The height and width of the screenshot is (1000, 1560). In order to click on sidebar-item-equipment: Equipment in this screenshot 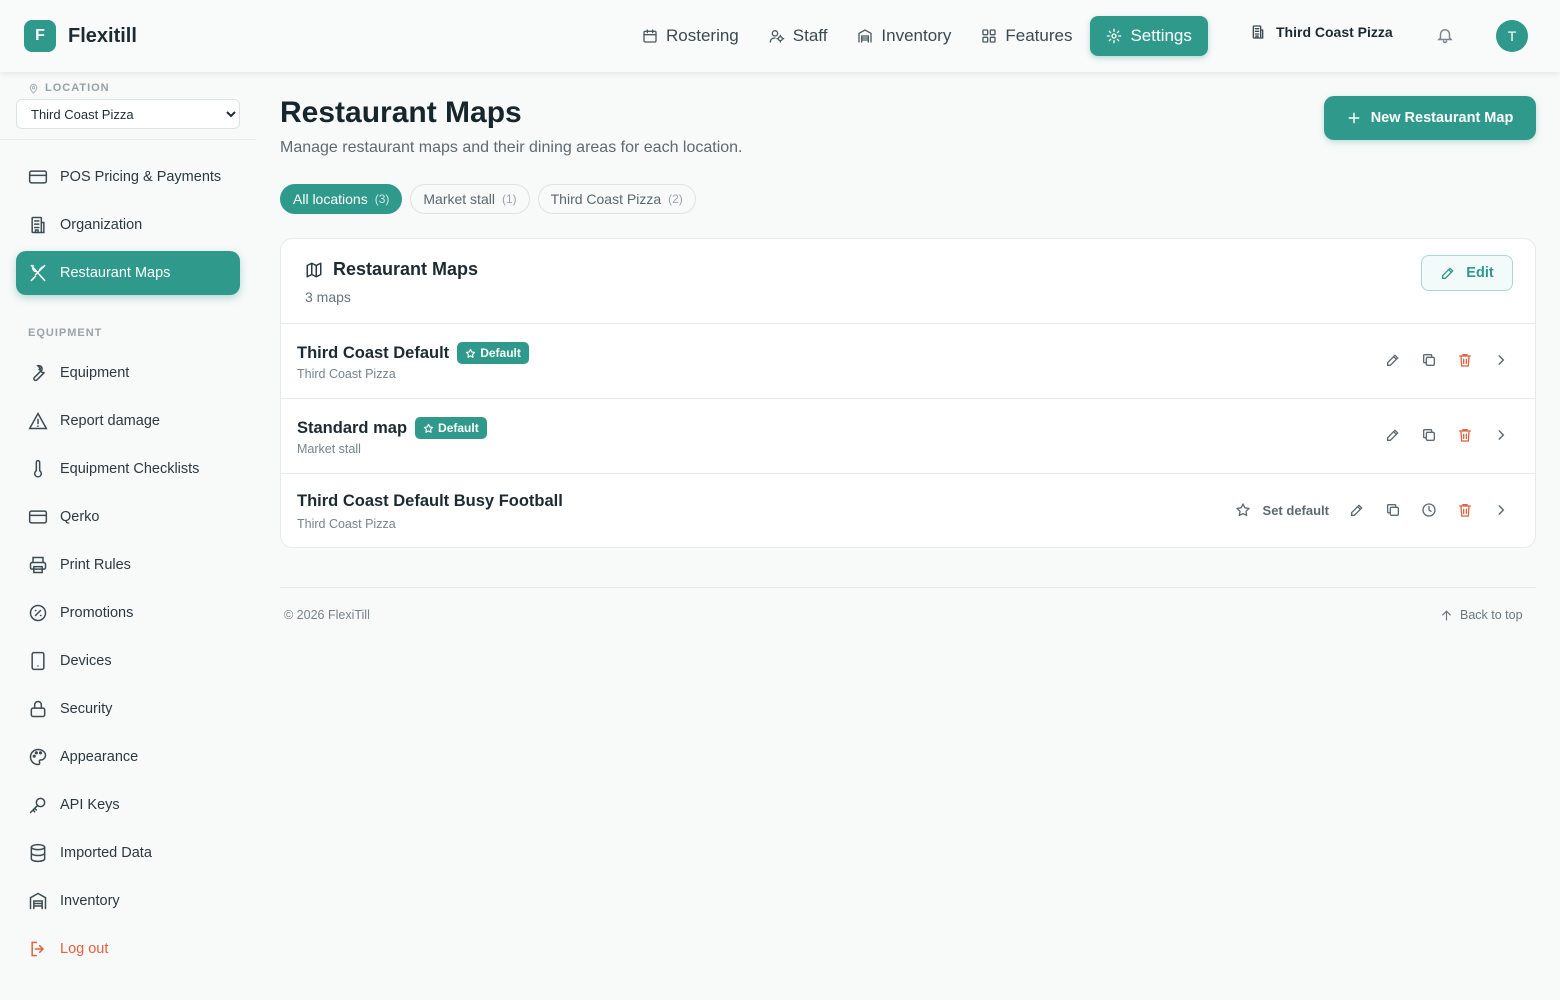, I will do `click(128, 373)`.